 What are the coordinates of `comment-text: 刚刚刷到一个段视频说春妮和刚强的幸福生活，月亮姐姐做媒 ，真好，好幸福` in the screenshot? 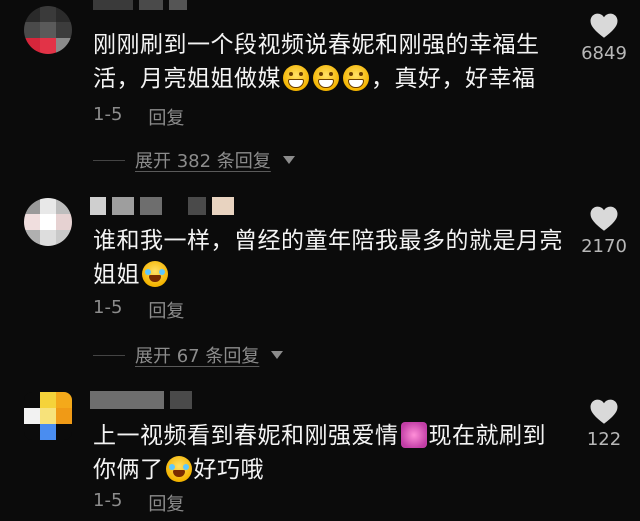 It's located at (316, 62).